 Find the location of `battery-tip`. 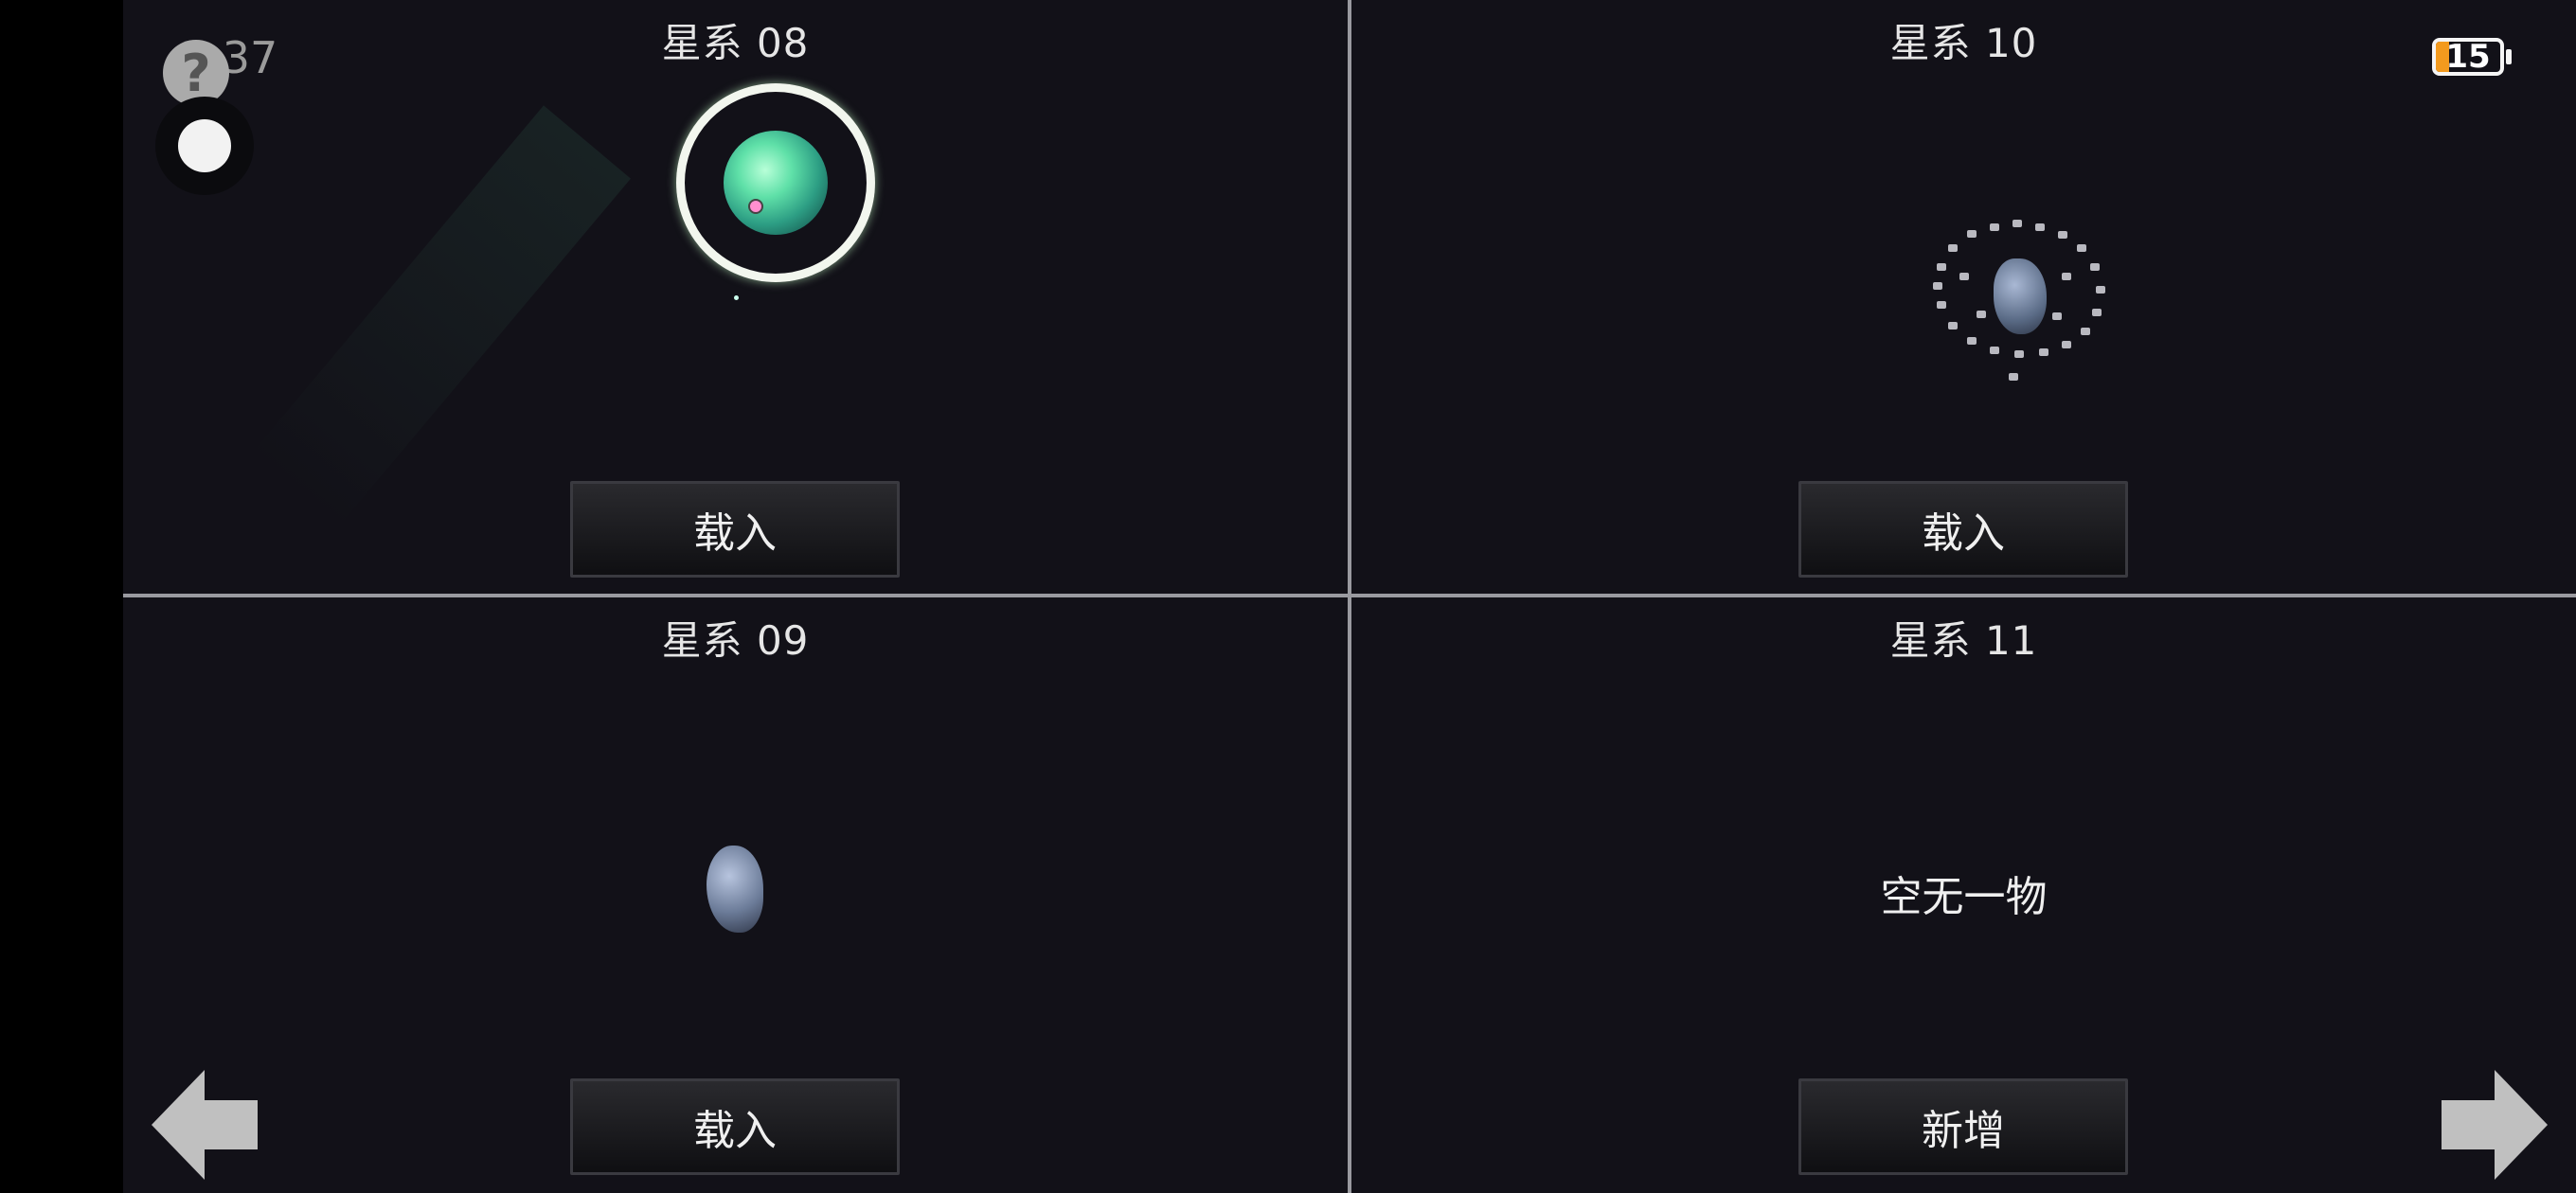

battery-tip is located at coordinates (2509, 56).